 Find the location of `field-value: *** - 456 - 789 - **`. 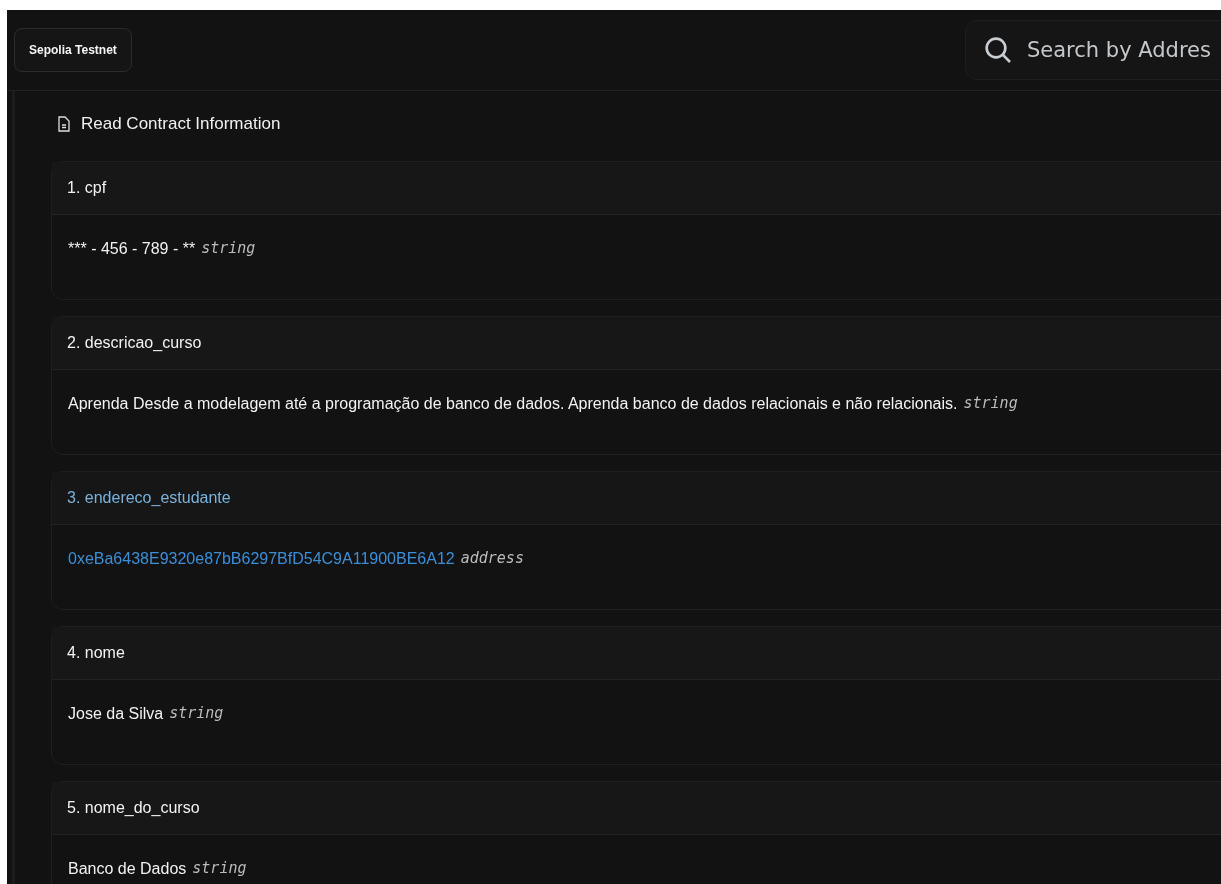

field-value: *** - 456 - 789 - ** is located at coordinates (132, 248).